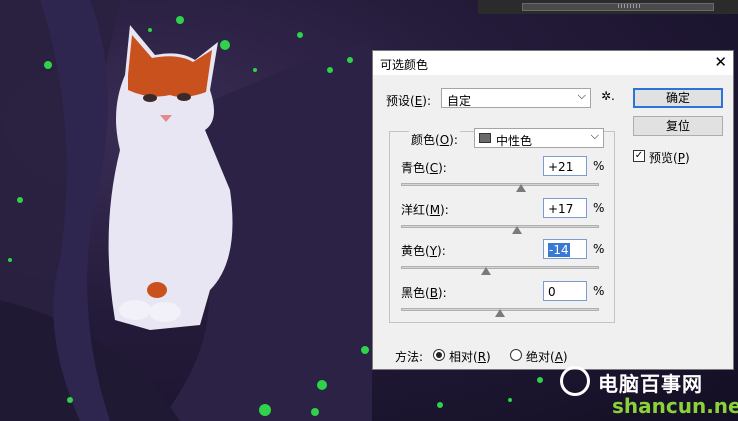 This screenshot has height=421, width=738. I want to click on slider-value-input: 0, so click(565, 291).